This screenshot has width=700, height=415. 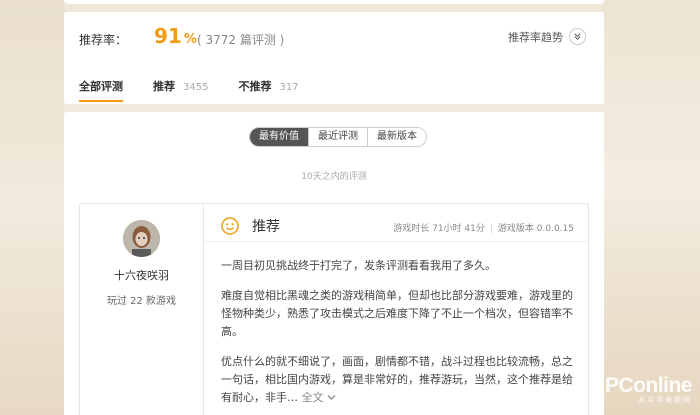 What do you see at coordinates (358, 265) in the screenshot?
I see `review-paragraph: 一周目初见挑战终于打完了，发条评测看看我用了多久。` at bounding box center [358, 265].